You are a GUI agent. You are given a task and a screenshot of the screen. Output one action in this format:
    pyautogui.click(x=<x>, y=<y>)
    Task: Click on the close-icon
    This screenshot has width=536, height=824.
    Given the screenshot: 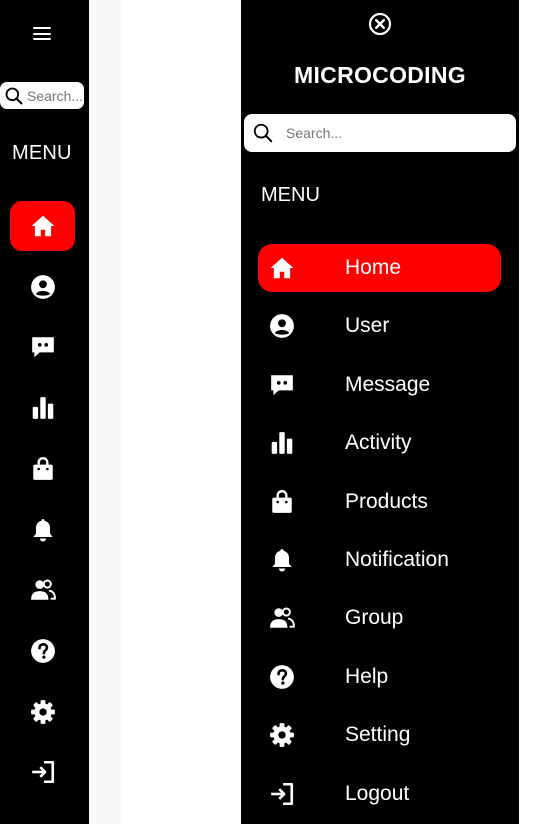 What is the action you would take?
    pyautogui.click(x=380, y=24)
    